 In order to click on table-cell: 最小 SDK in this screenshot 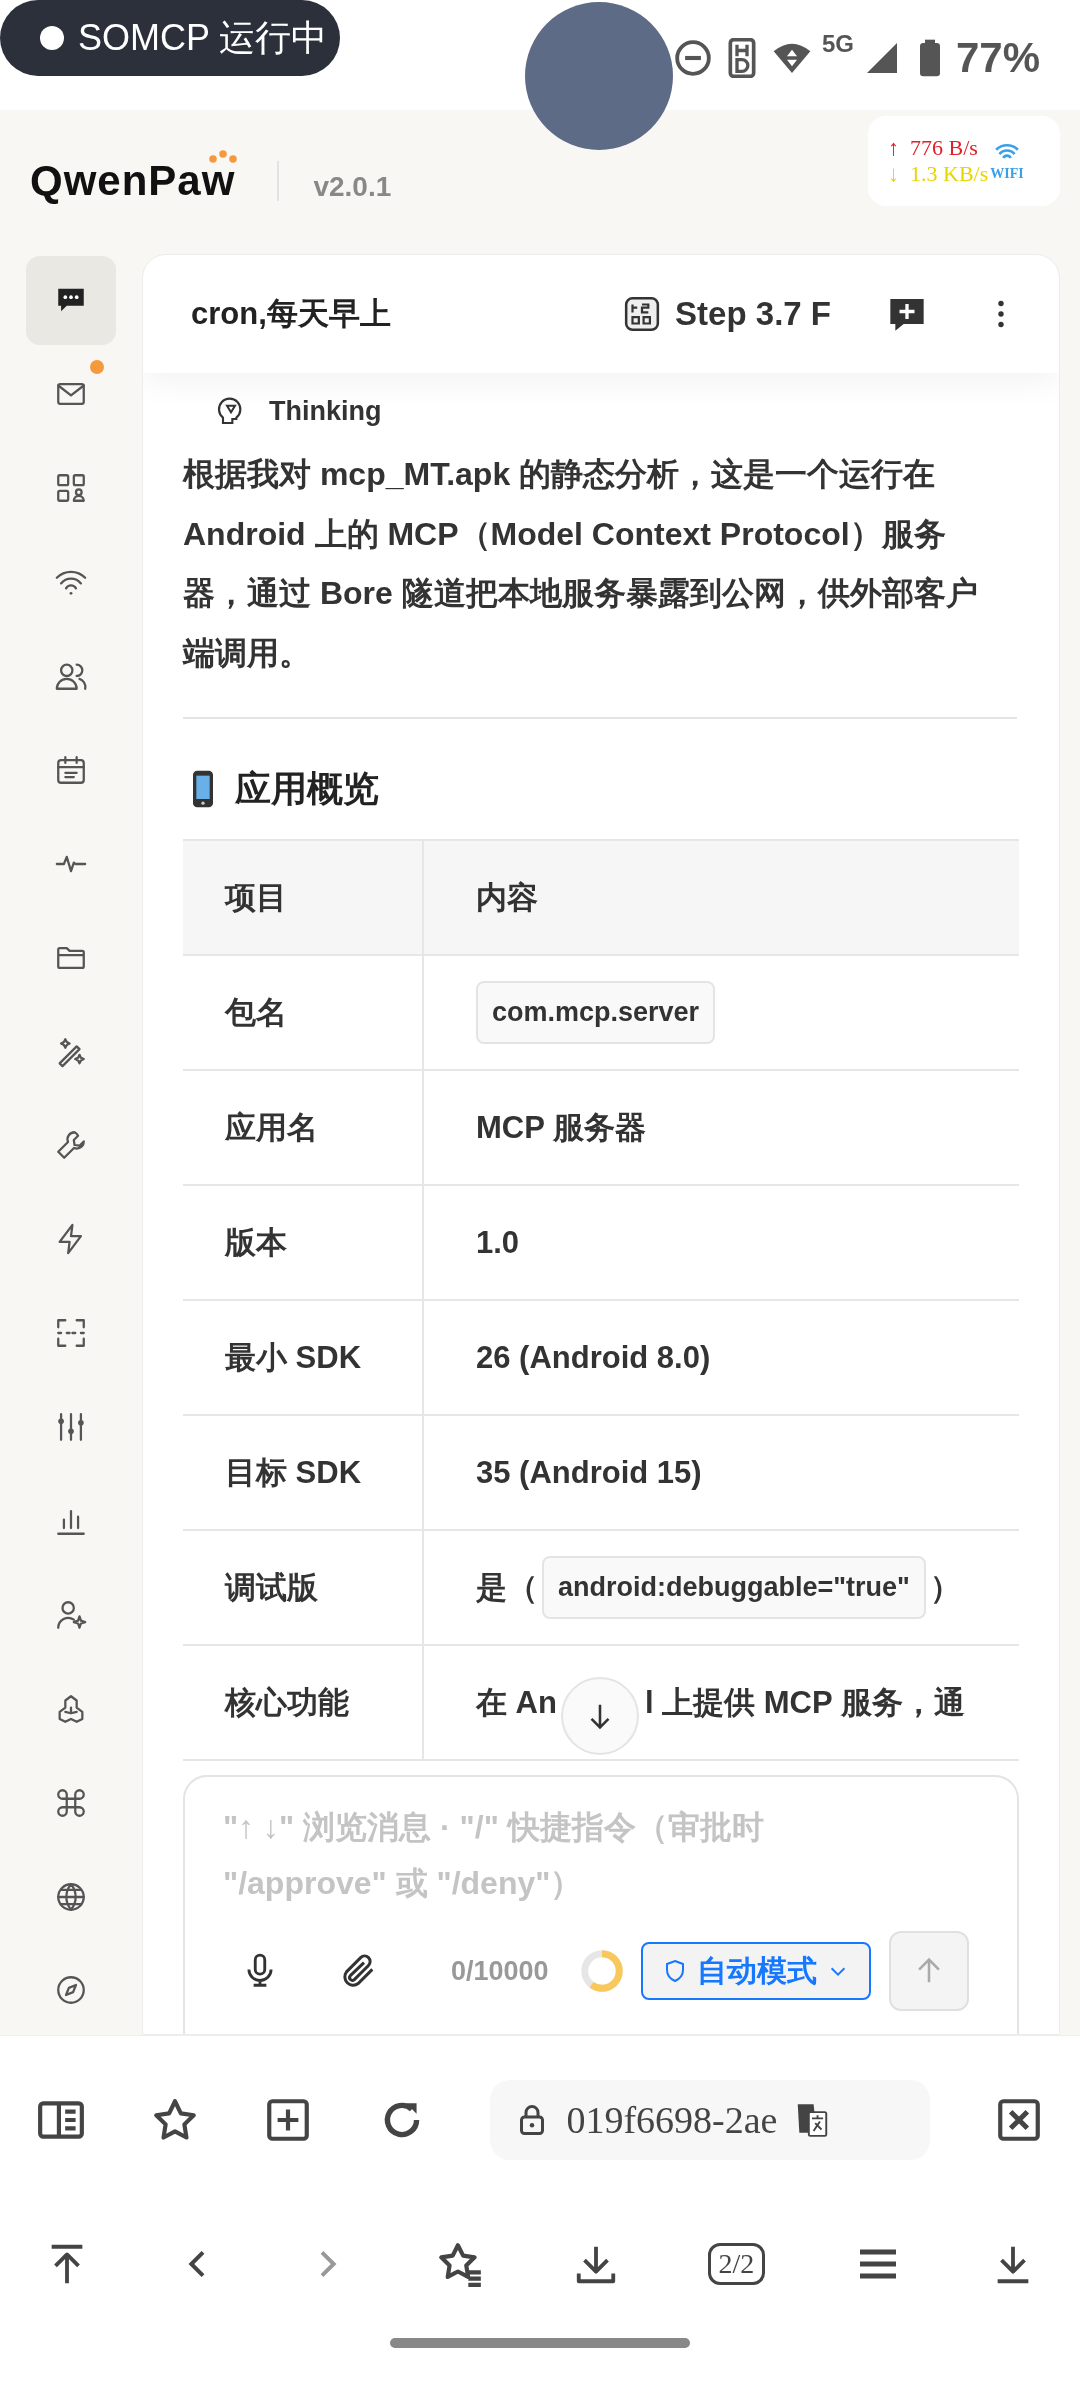, I will do `click(303, 1357)`.